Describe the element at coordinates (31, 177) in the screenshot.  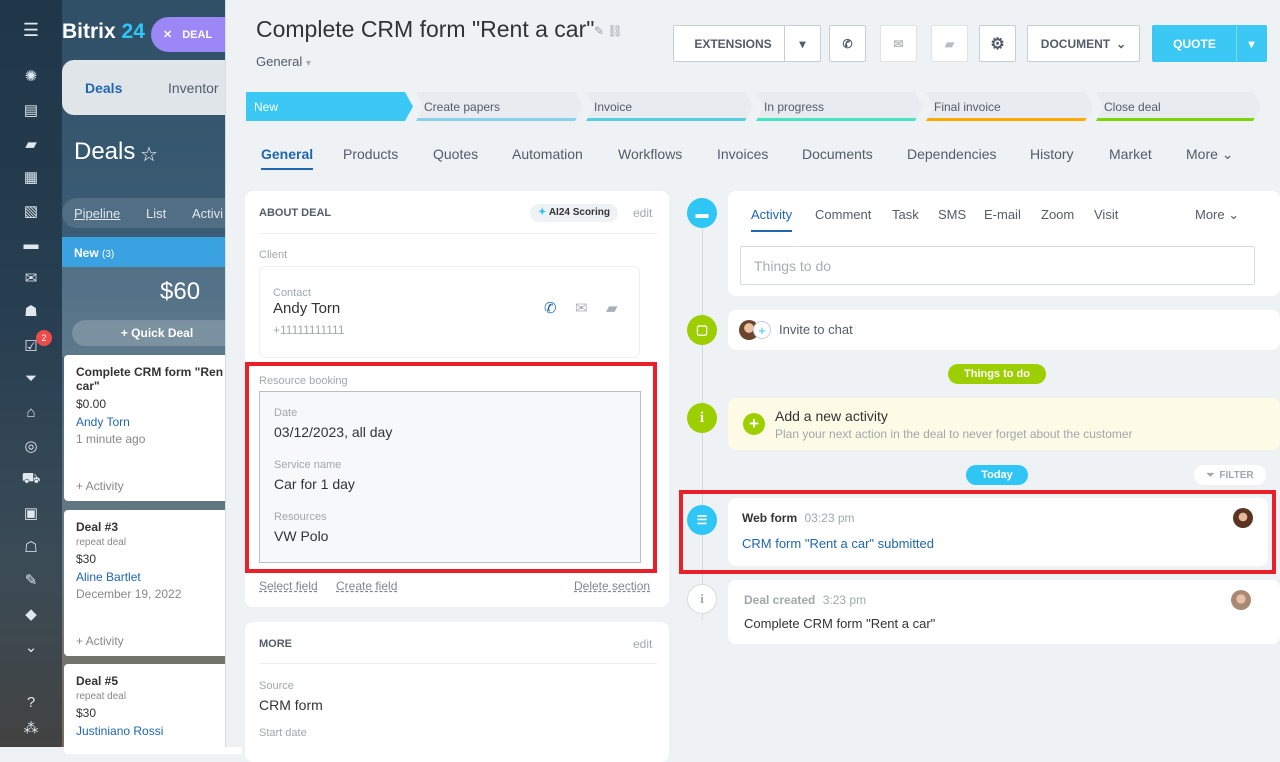
I see `calendar-icon: ▦` at that location.